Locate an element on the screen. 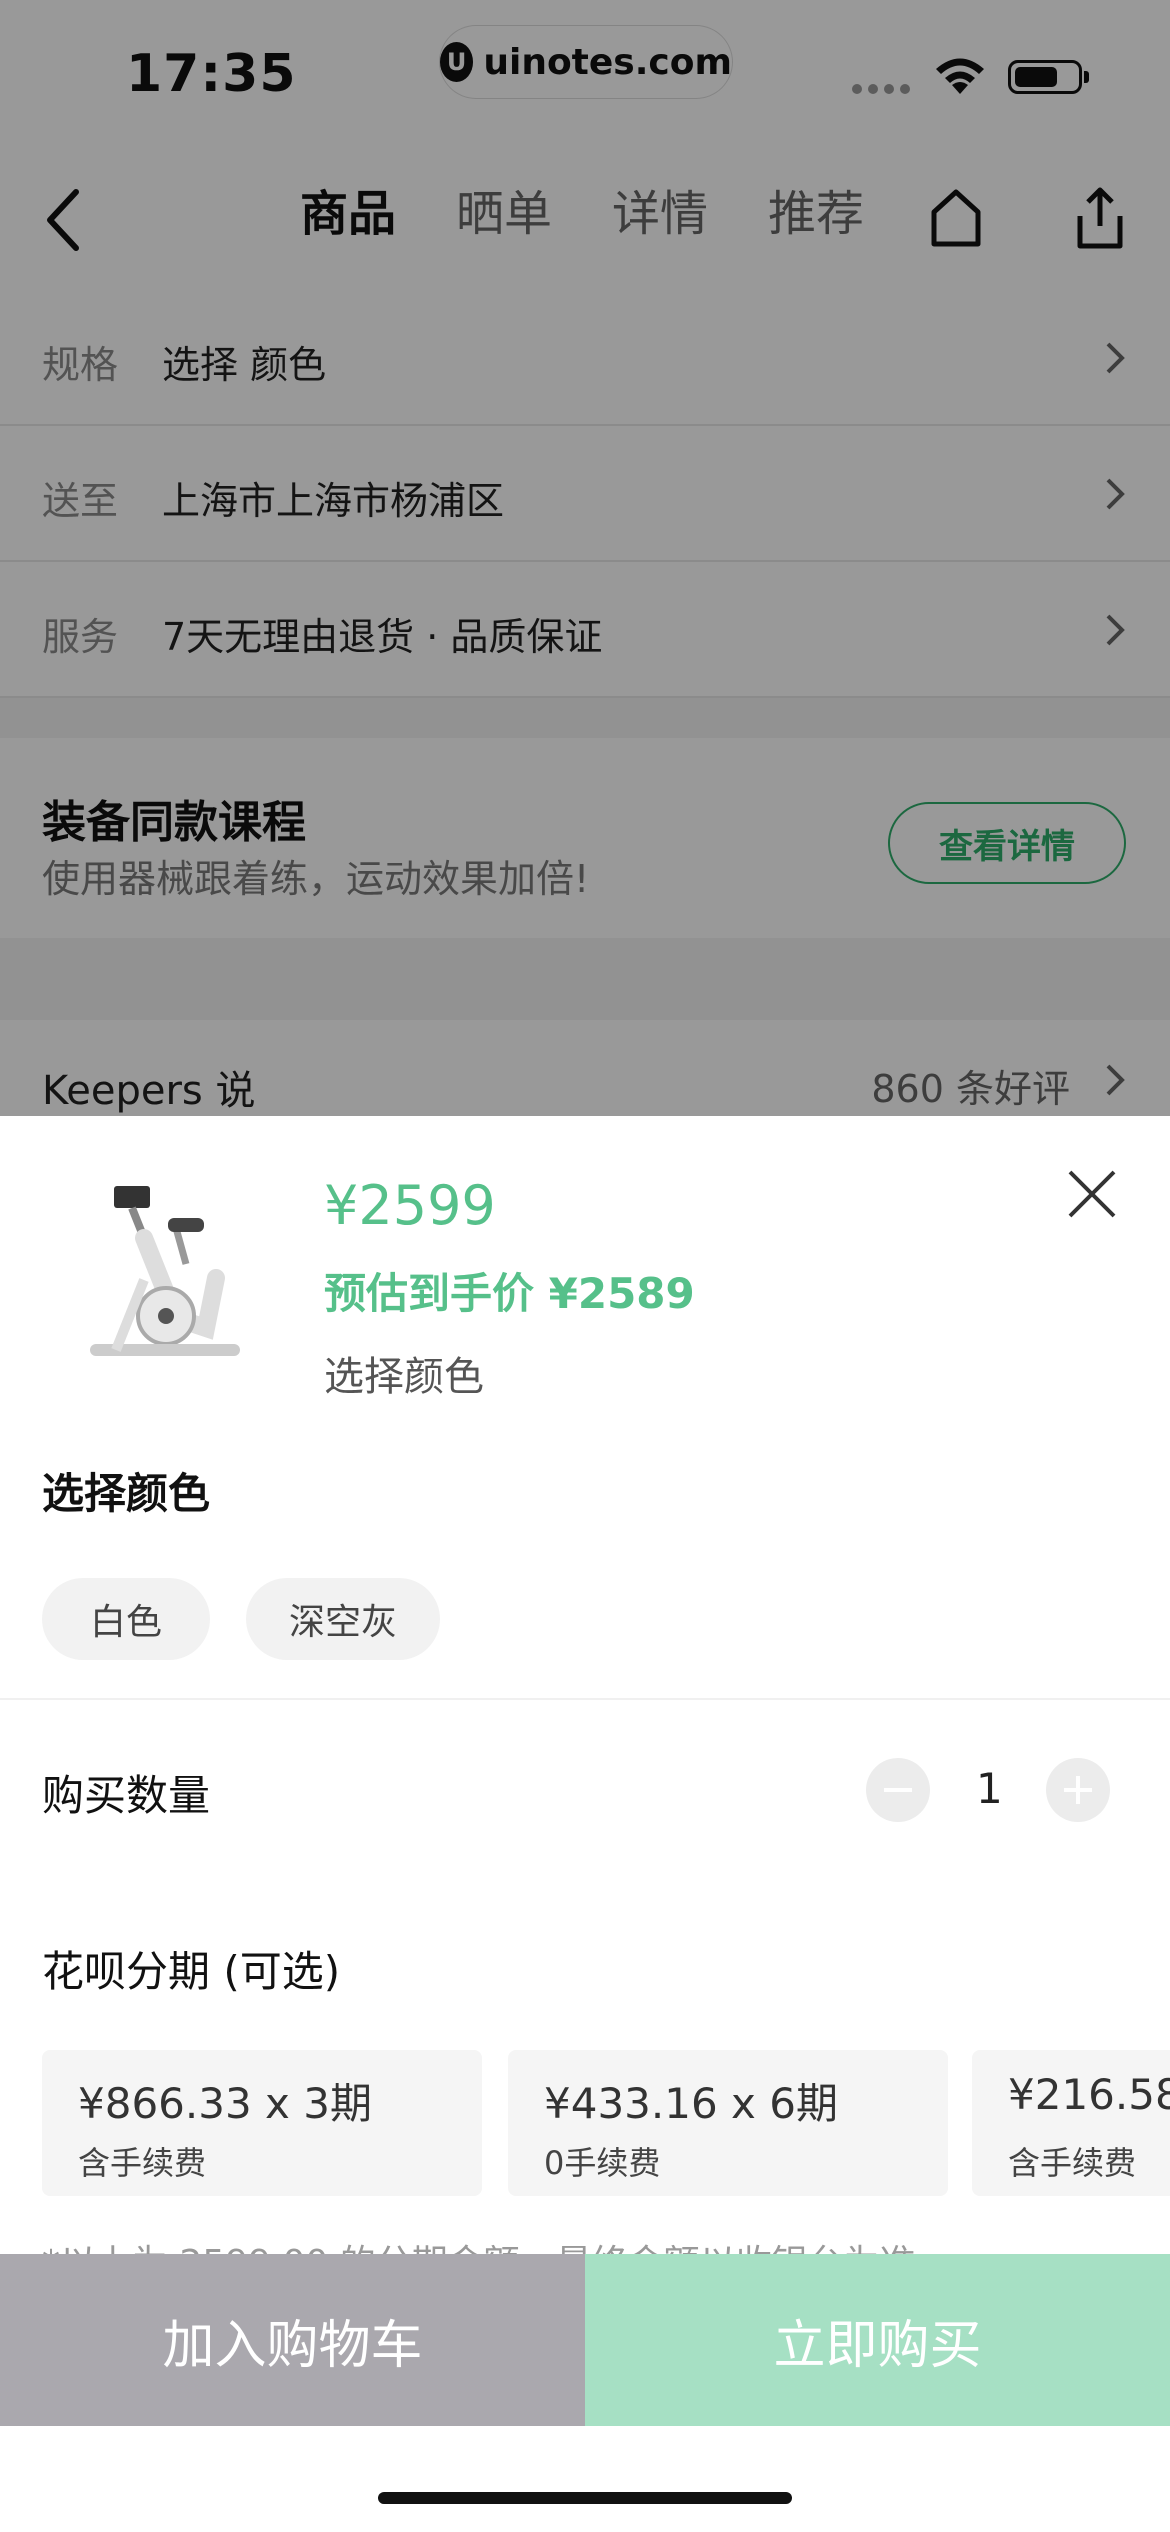 Image resolution: width=1170 pixels, height=2532 pixels. product-thumbnail is located at coordinates (165, 1271).